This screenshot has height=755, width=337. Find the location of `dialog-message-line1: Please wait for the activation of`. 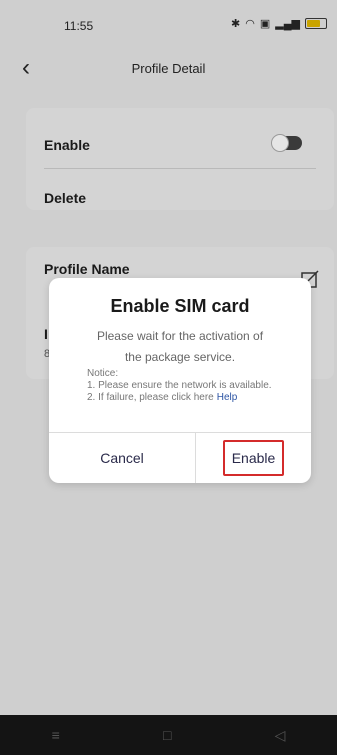

dialog-message-line1: Please wait for the activation of is located at coordinates (180, 336).